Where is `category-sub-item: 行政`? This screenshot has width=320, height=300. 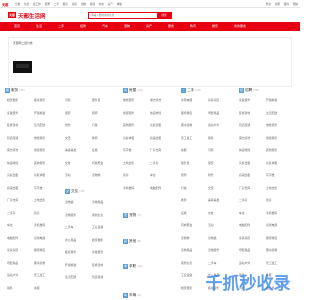 category-sub-item: 行政 is located at coordinates (184, 188).